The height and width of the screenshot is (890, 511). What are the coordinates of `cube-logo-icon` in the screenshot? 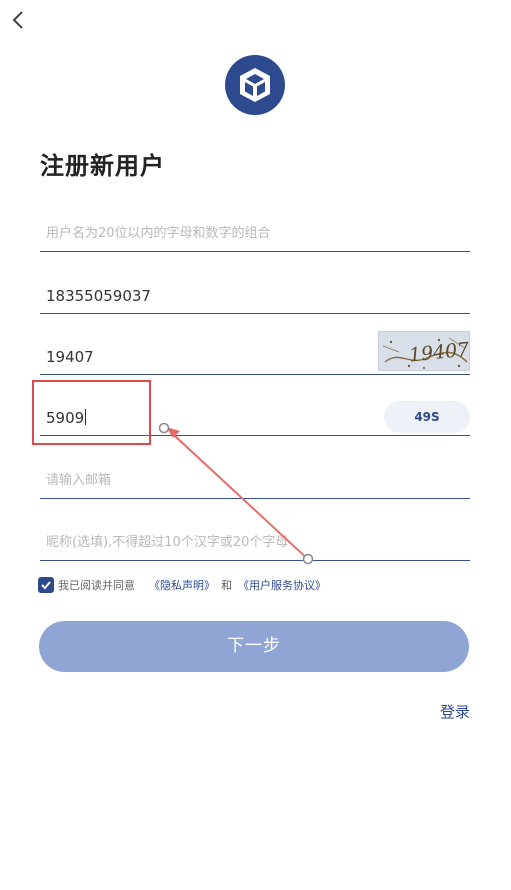 It's located at (255, 85).